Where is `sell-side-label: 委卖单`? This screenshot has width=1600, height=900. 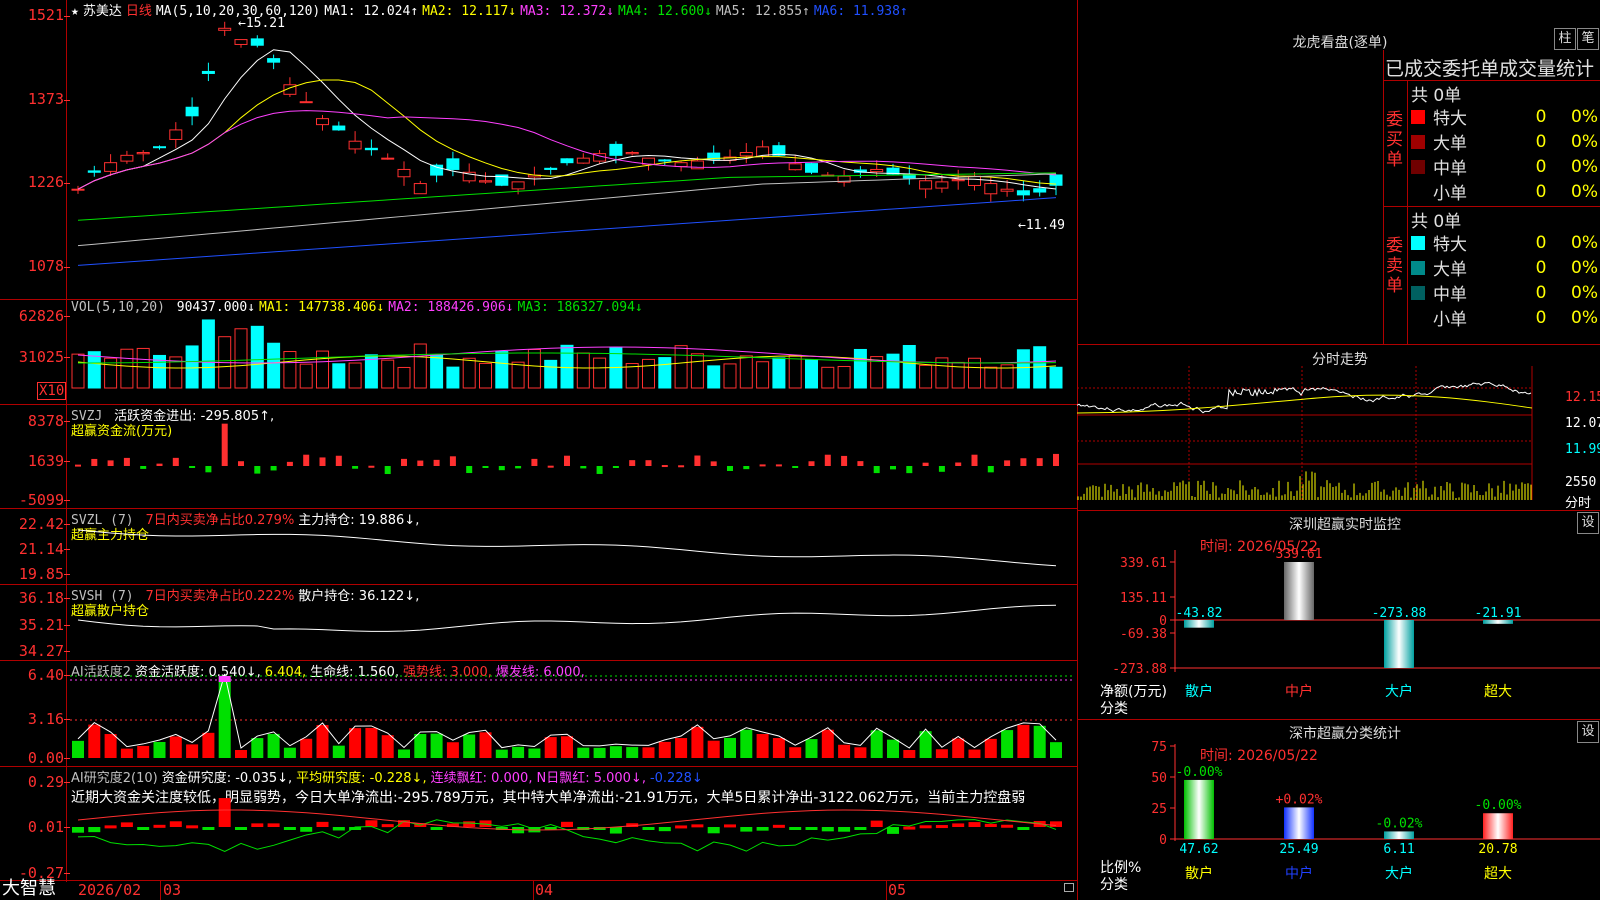 sell-side-label: 委卖单 is located at coordinates (1394, 266).